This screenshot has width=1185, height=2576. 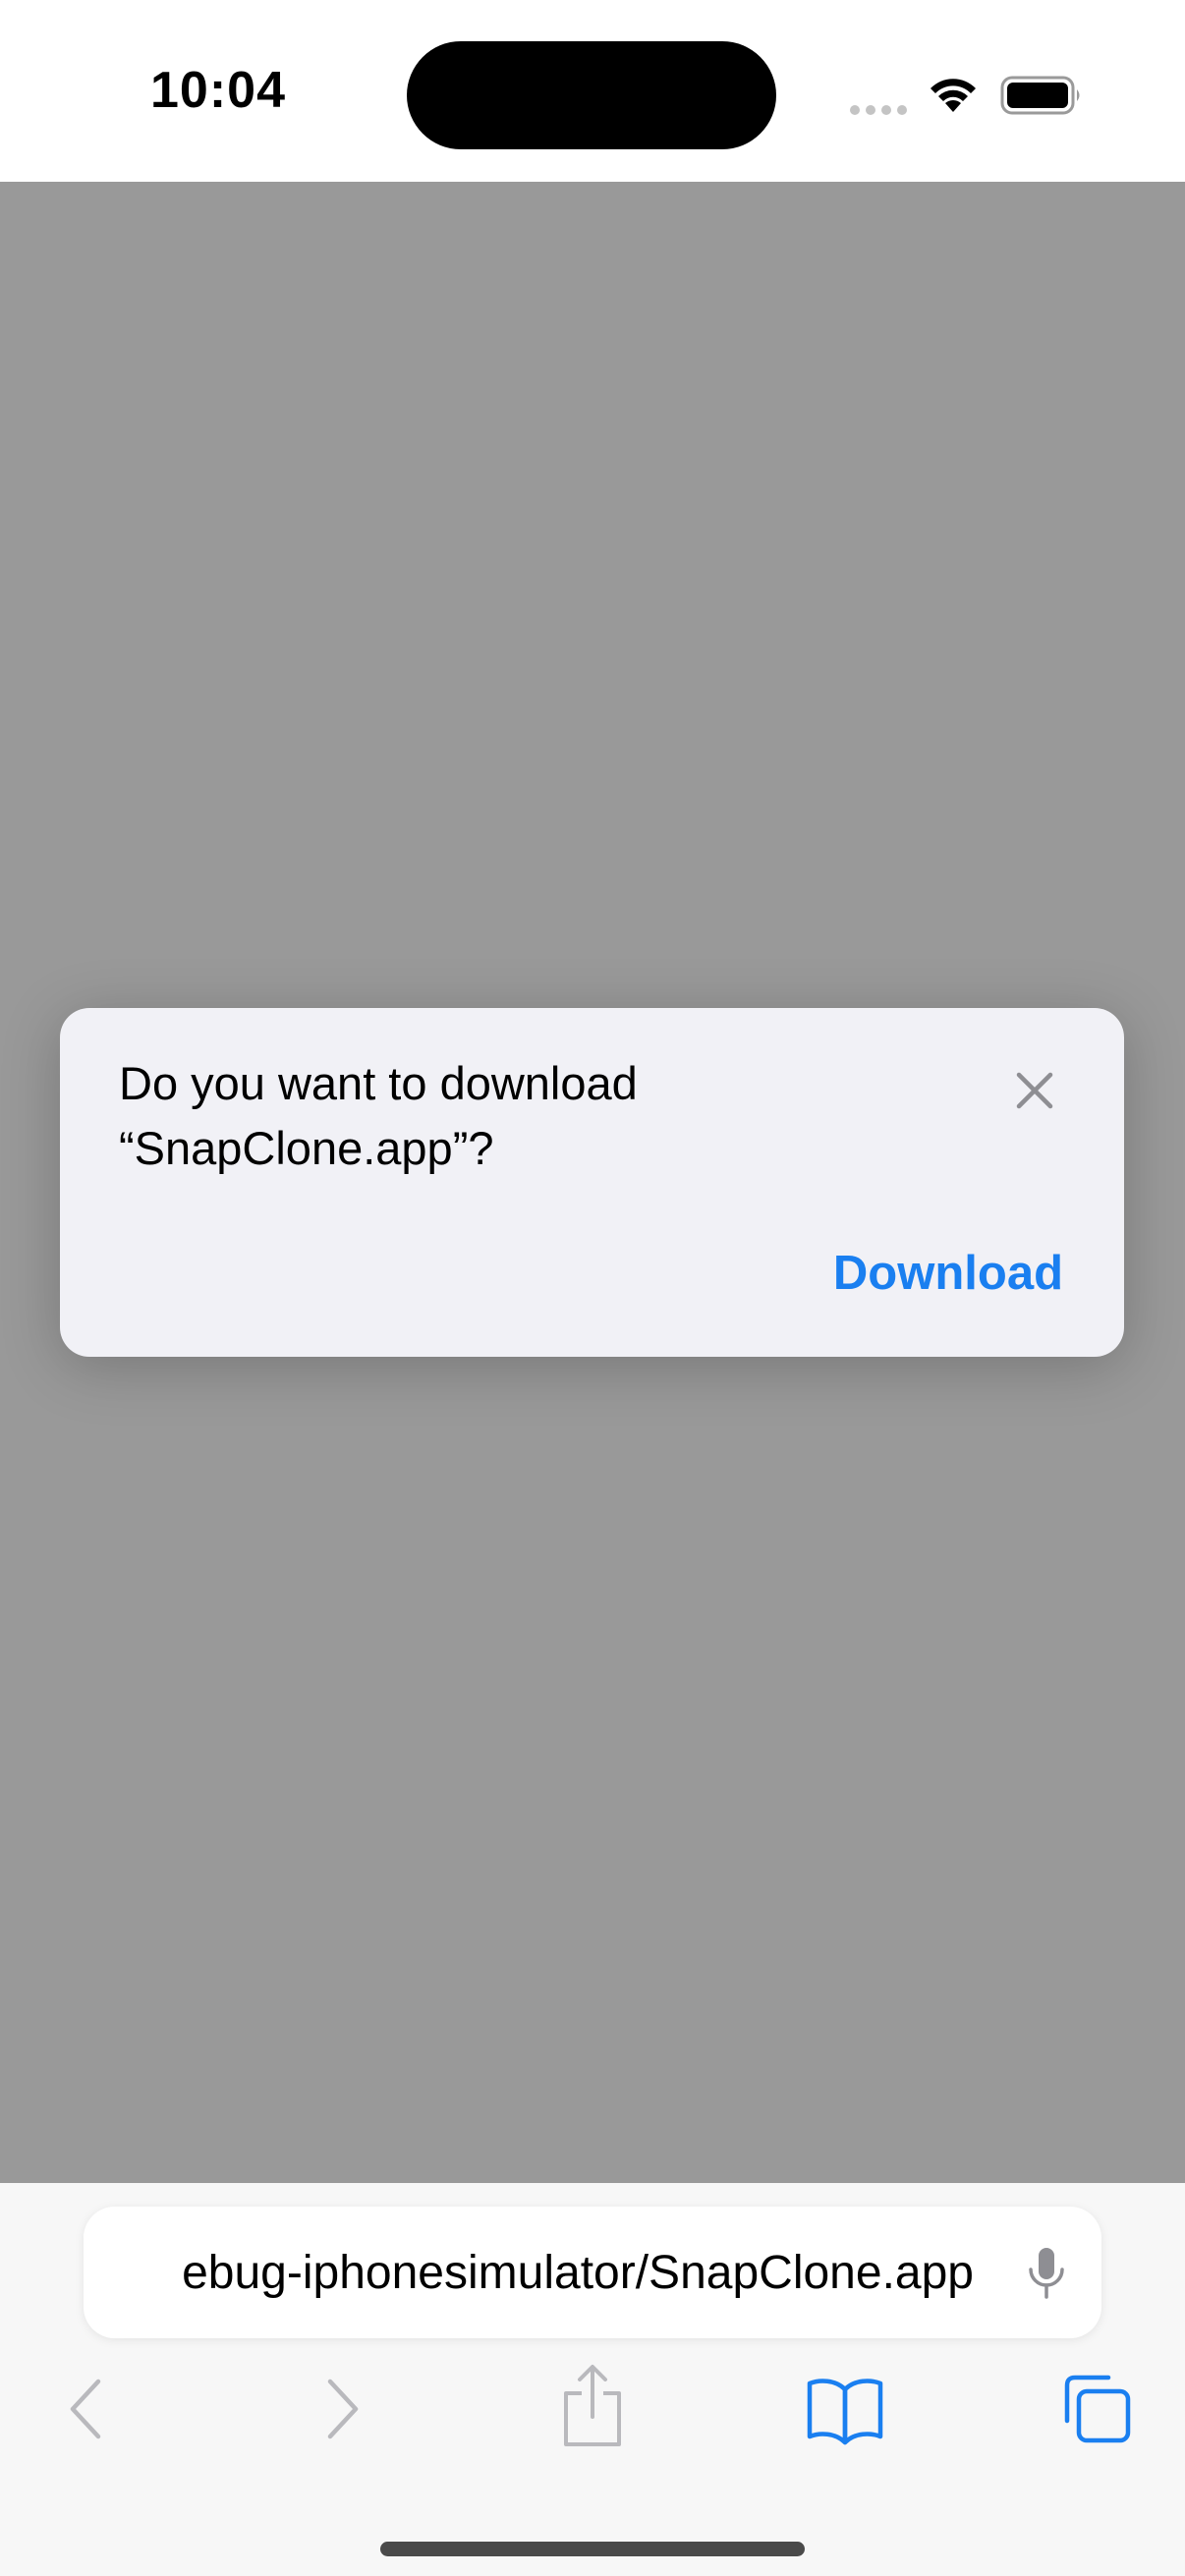 What do you see at coordinates (879, 110) in the screenshot?
I see `cellular-signal-icon` at bounding box center [879, 110].